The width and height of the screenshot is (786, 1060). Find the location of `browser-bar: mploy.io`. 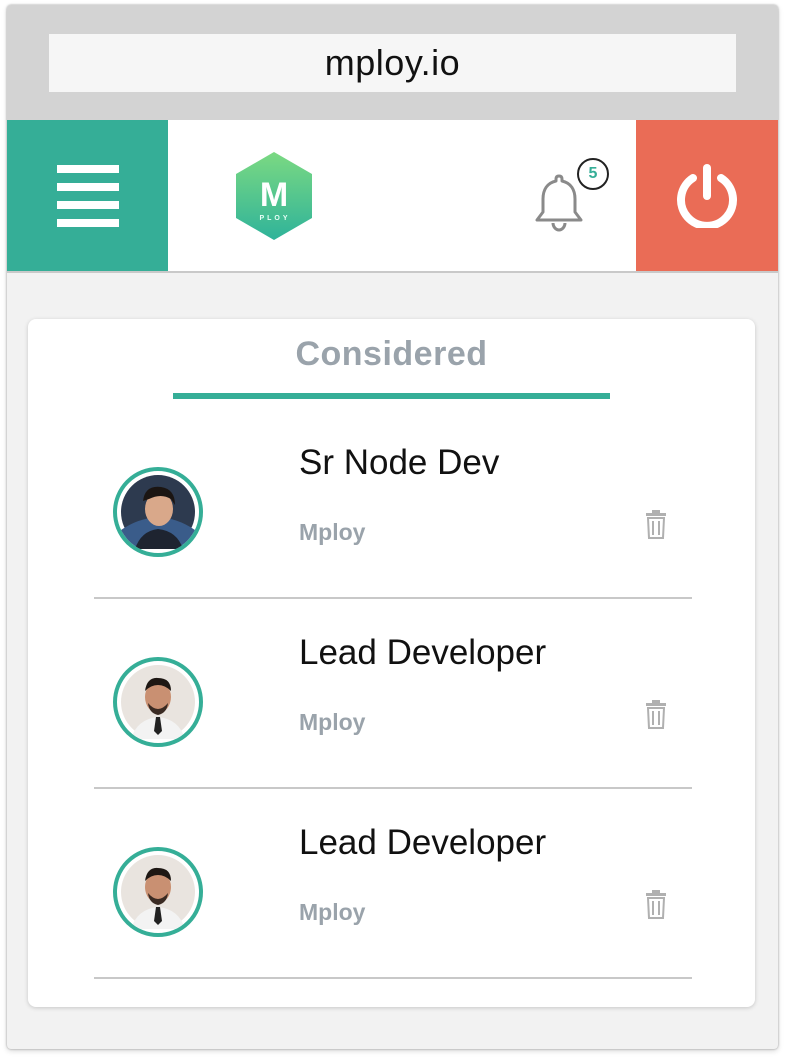

browser-bar: mploy.io is located at coordinates (392, 62).